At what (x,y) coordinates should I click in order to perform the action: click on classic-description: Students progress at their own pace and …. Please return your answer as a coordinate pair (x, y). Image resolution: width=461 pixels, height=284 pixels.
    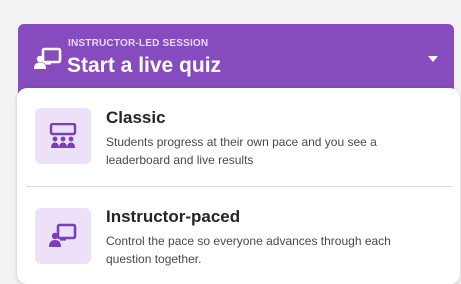
    Looking at the image, I should click on (241, 151).